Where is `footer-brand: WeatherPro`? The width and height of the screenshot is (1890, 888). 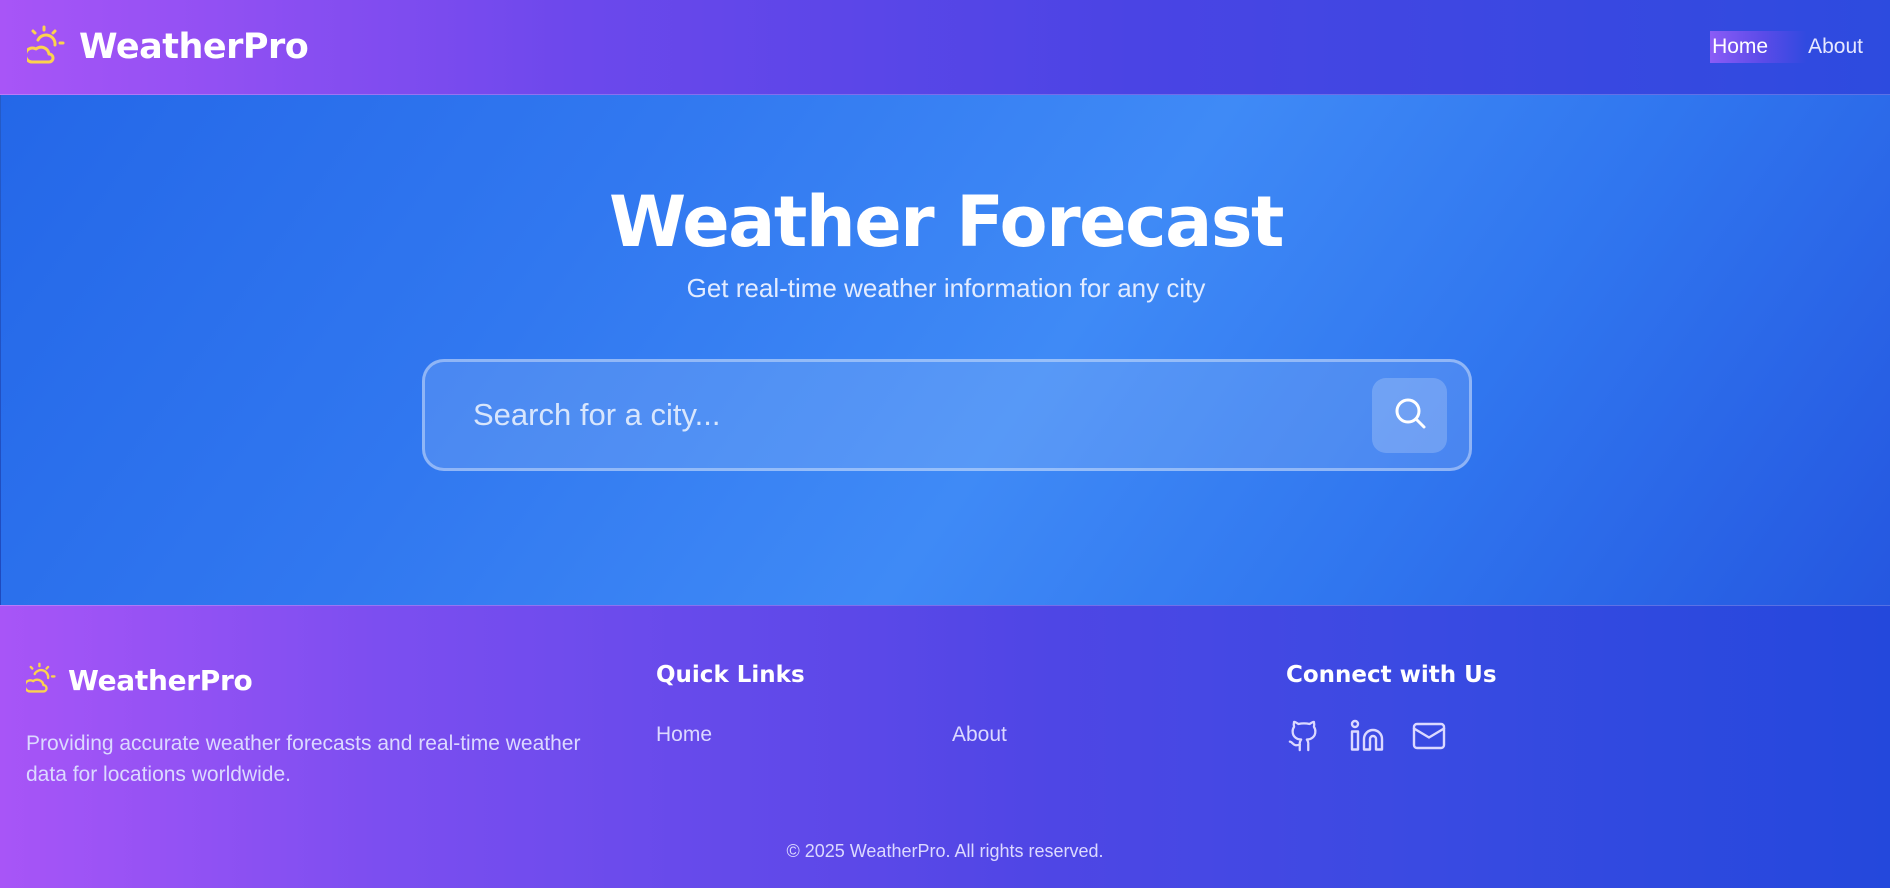 footer-brand: WeatherPro is located at coordinates (138, 680).